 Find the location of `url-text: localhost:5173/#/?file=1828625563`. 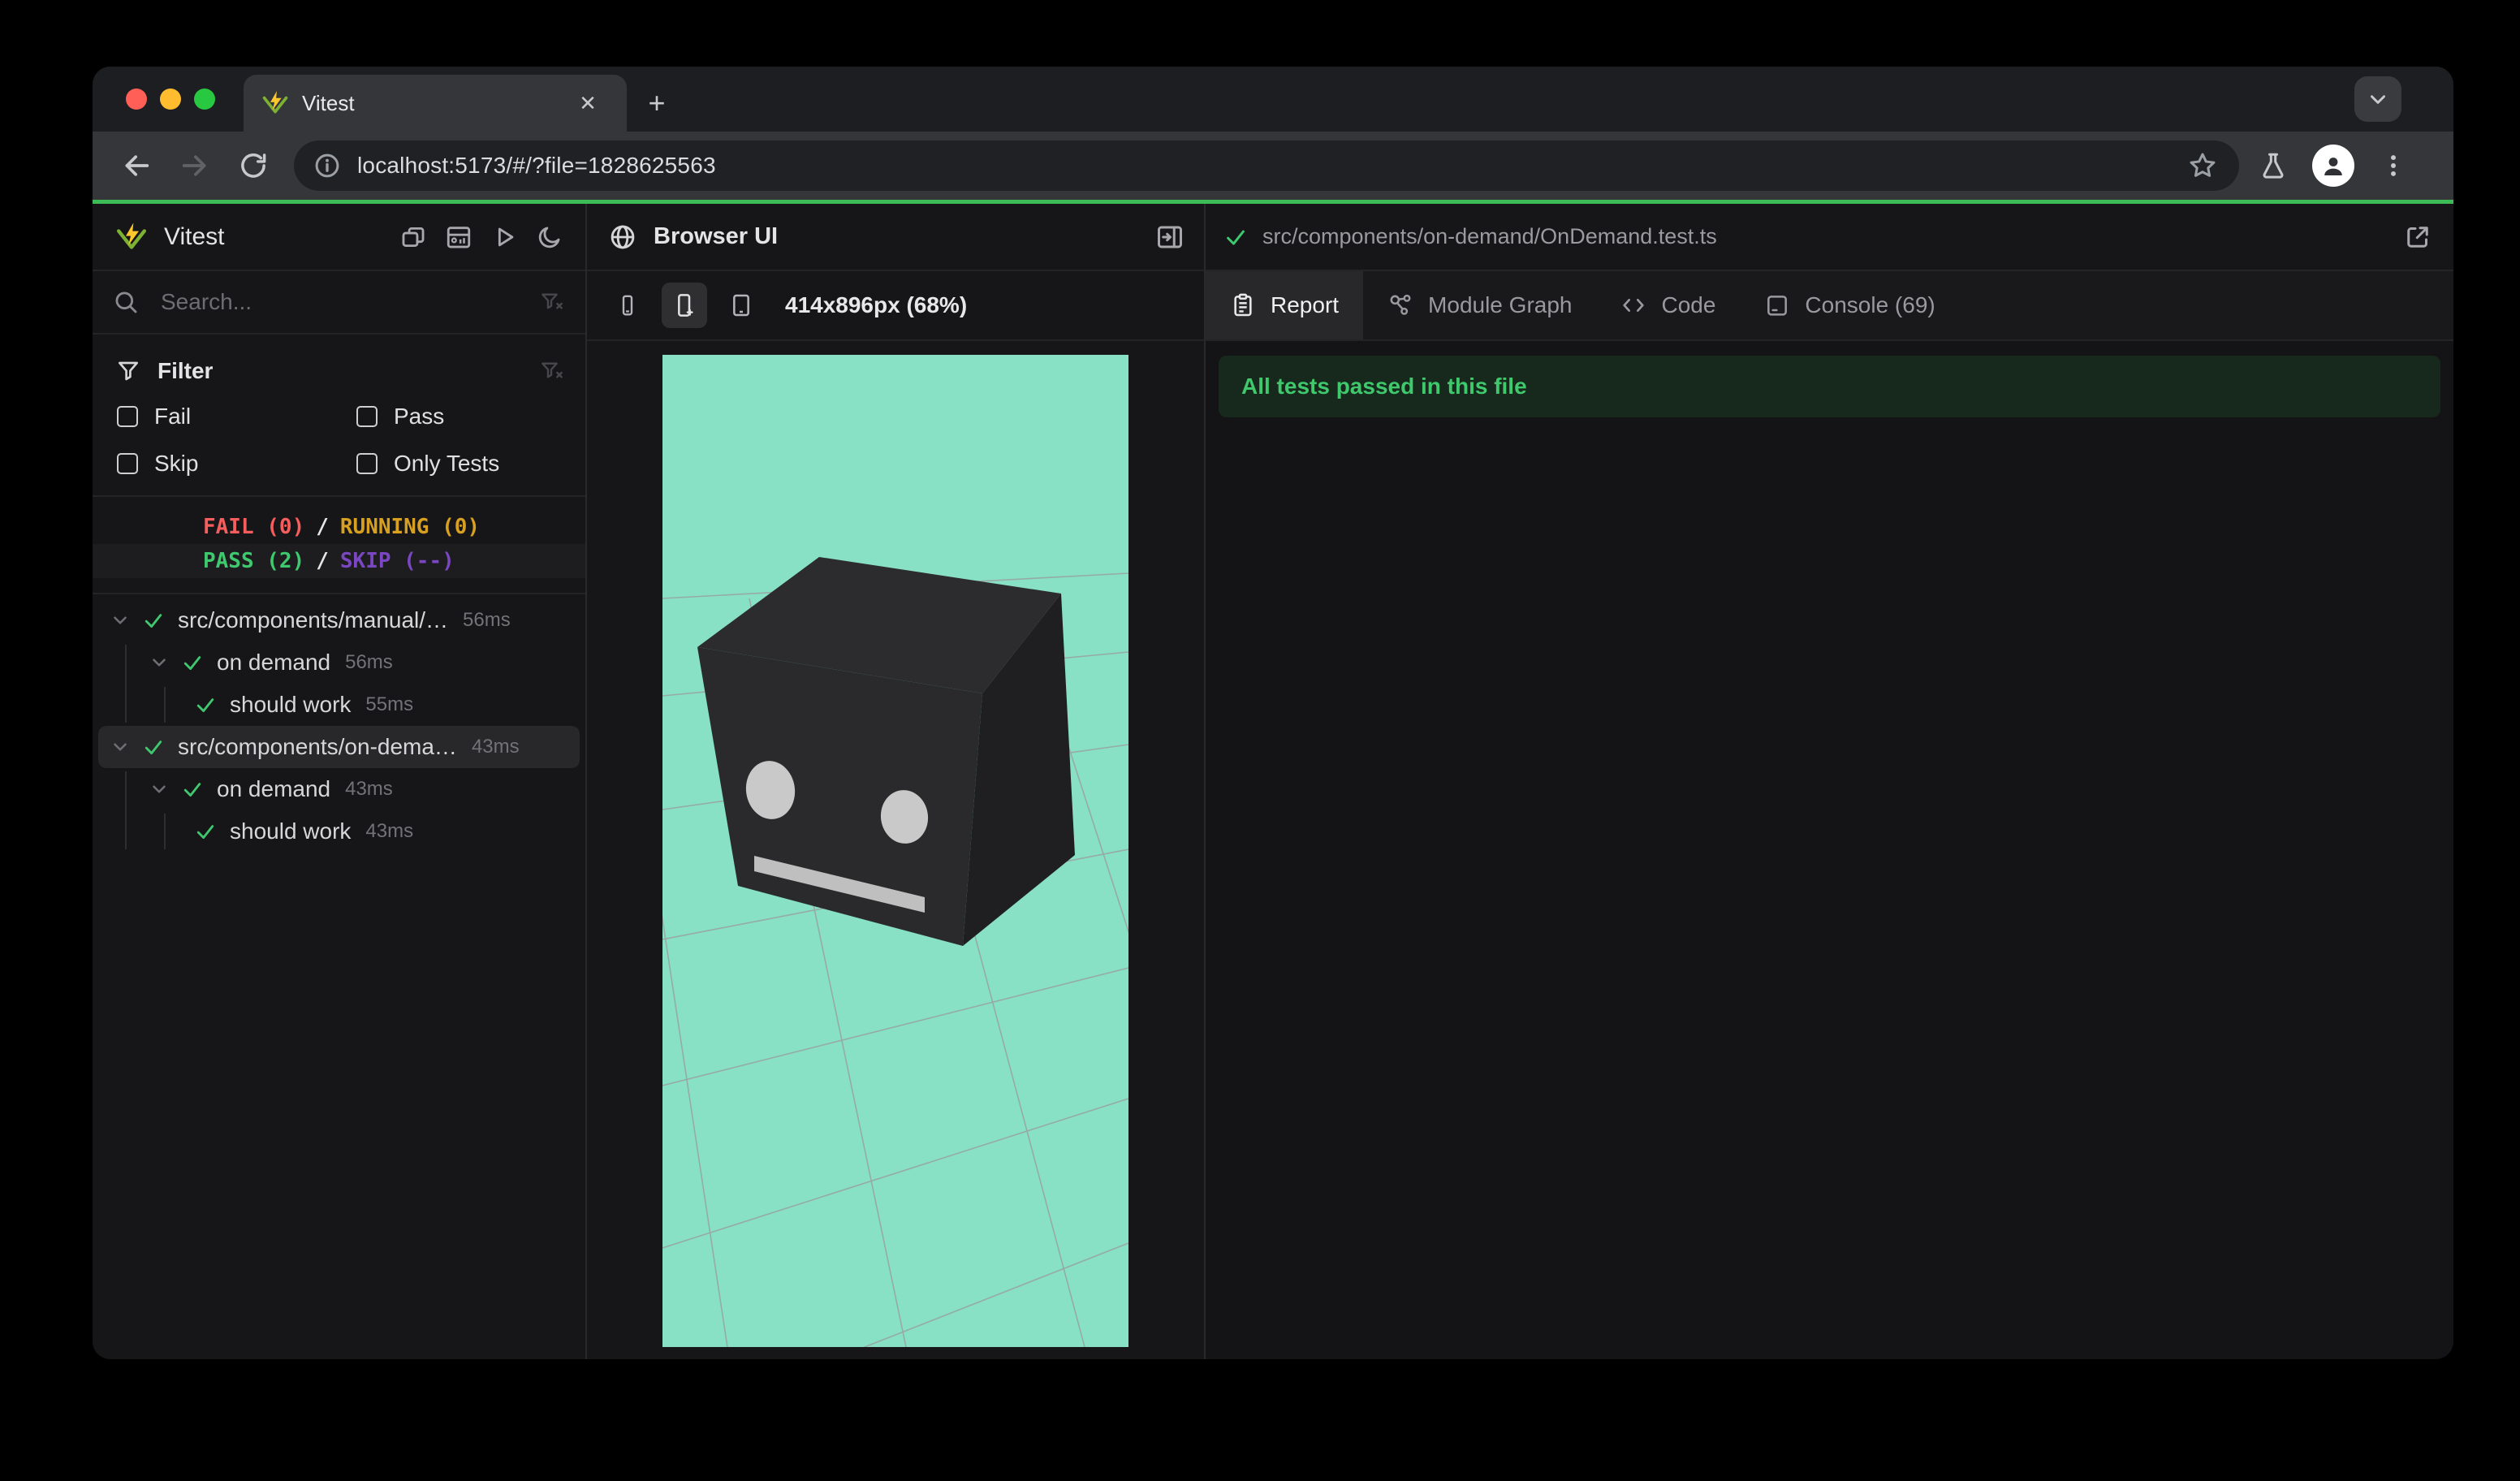

url-text: localhost:5173/#/?file=1828625563 is located at coordinates (536, 166).